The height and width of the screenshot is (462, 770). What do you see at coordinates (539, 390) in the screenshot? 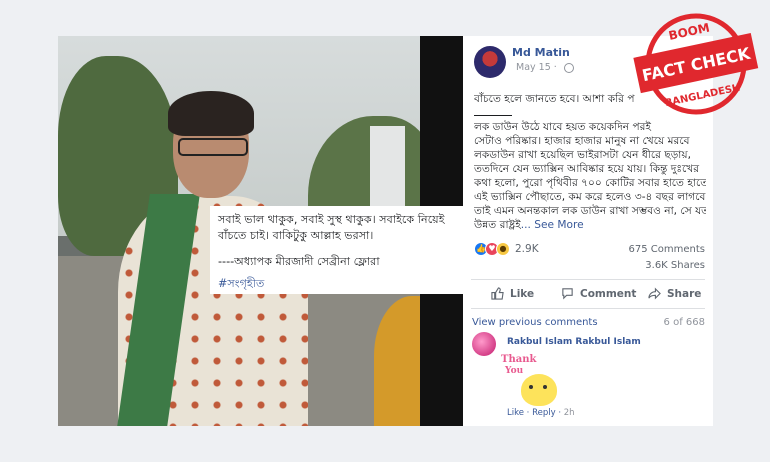
I see `chick-icon` at bounding box center [539, 390].